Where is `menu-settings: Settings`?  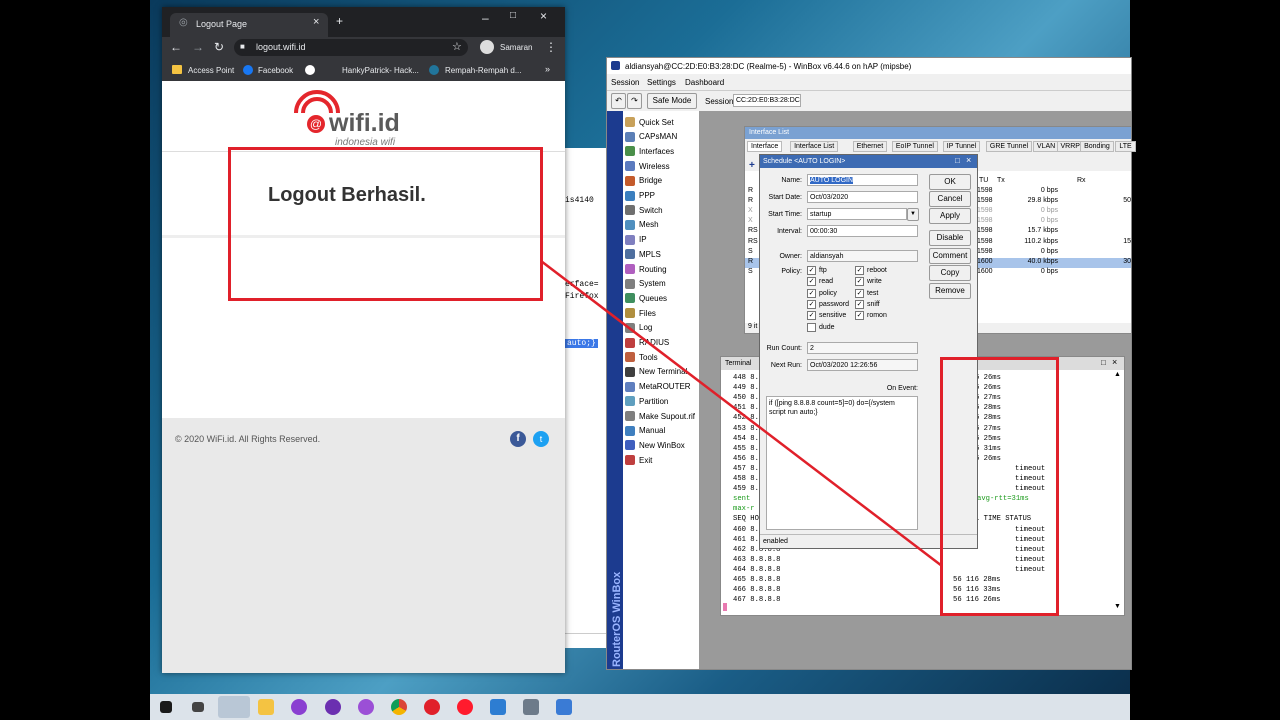
menu-settings: Settings is located at coordinates (661, 82).